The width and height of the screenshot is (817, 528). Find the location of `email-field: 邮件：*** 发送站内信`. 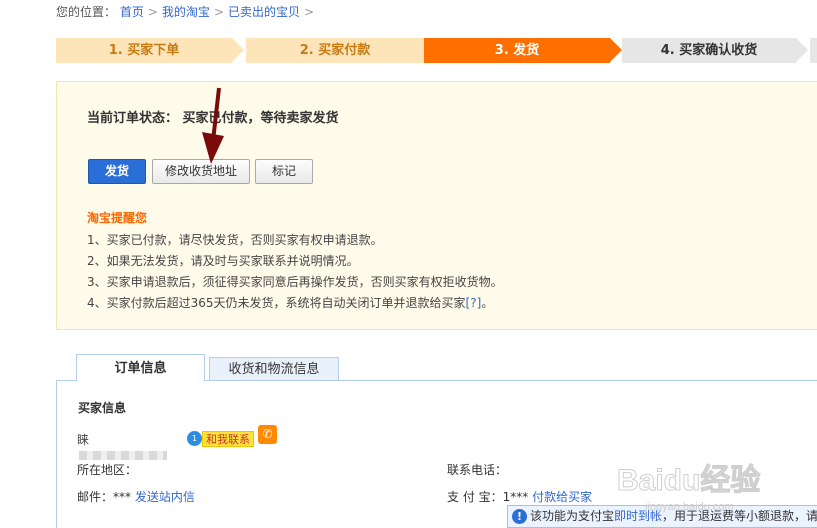

email-field: 邮件：*** 发送站内信 is located at coordinates (136, 496).